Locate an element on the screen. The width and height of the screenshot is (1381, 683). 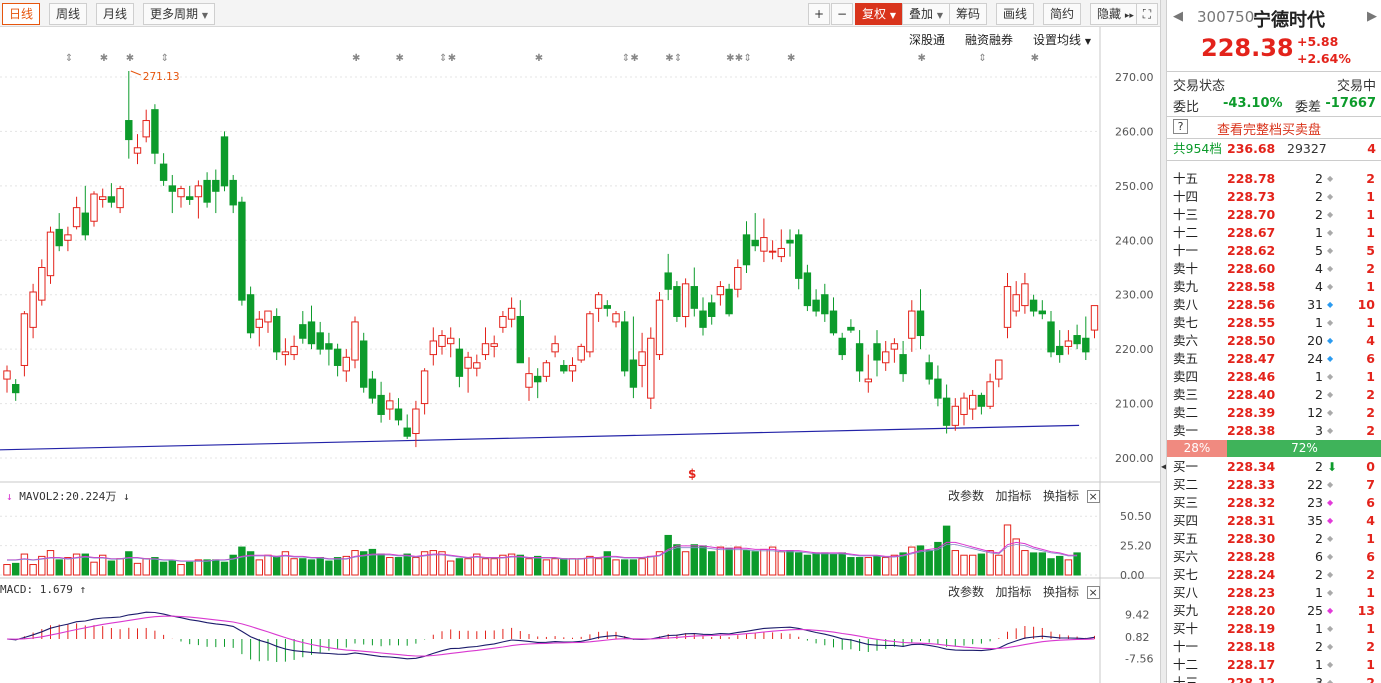
ask-row: 卖四 228.46 1 ◆ 1 is located at coordinates (1274, 377).